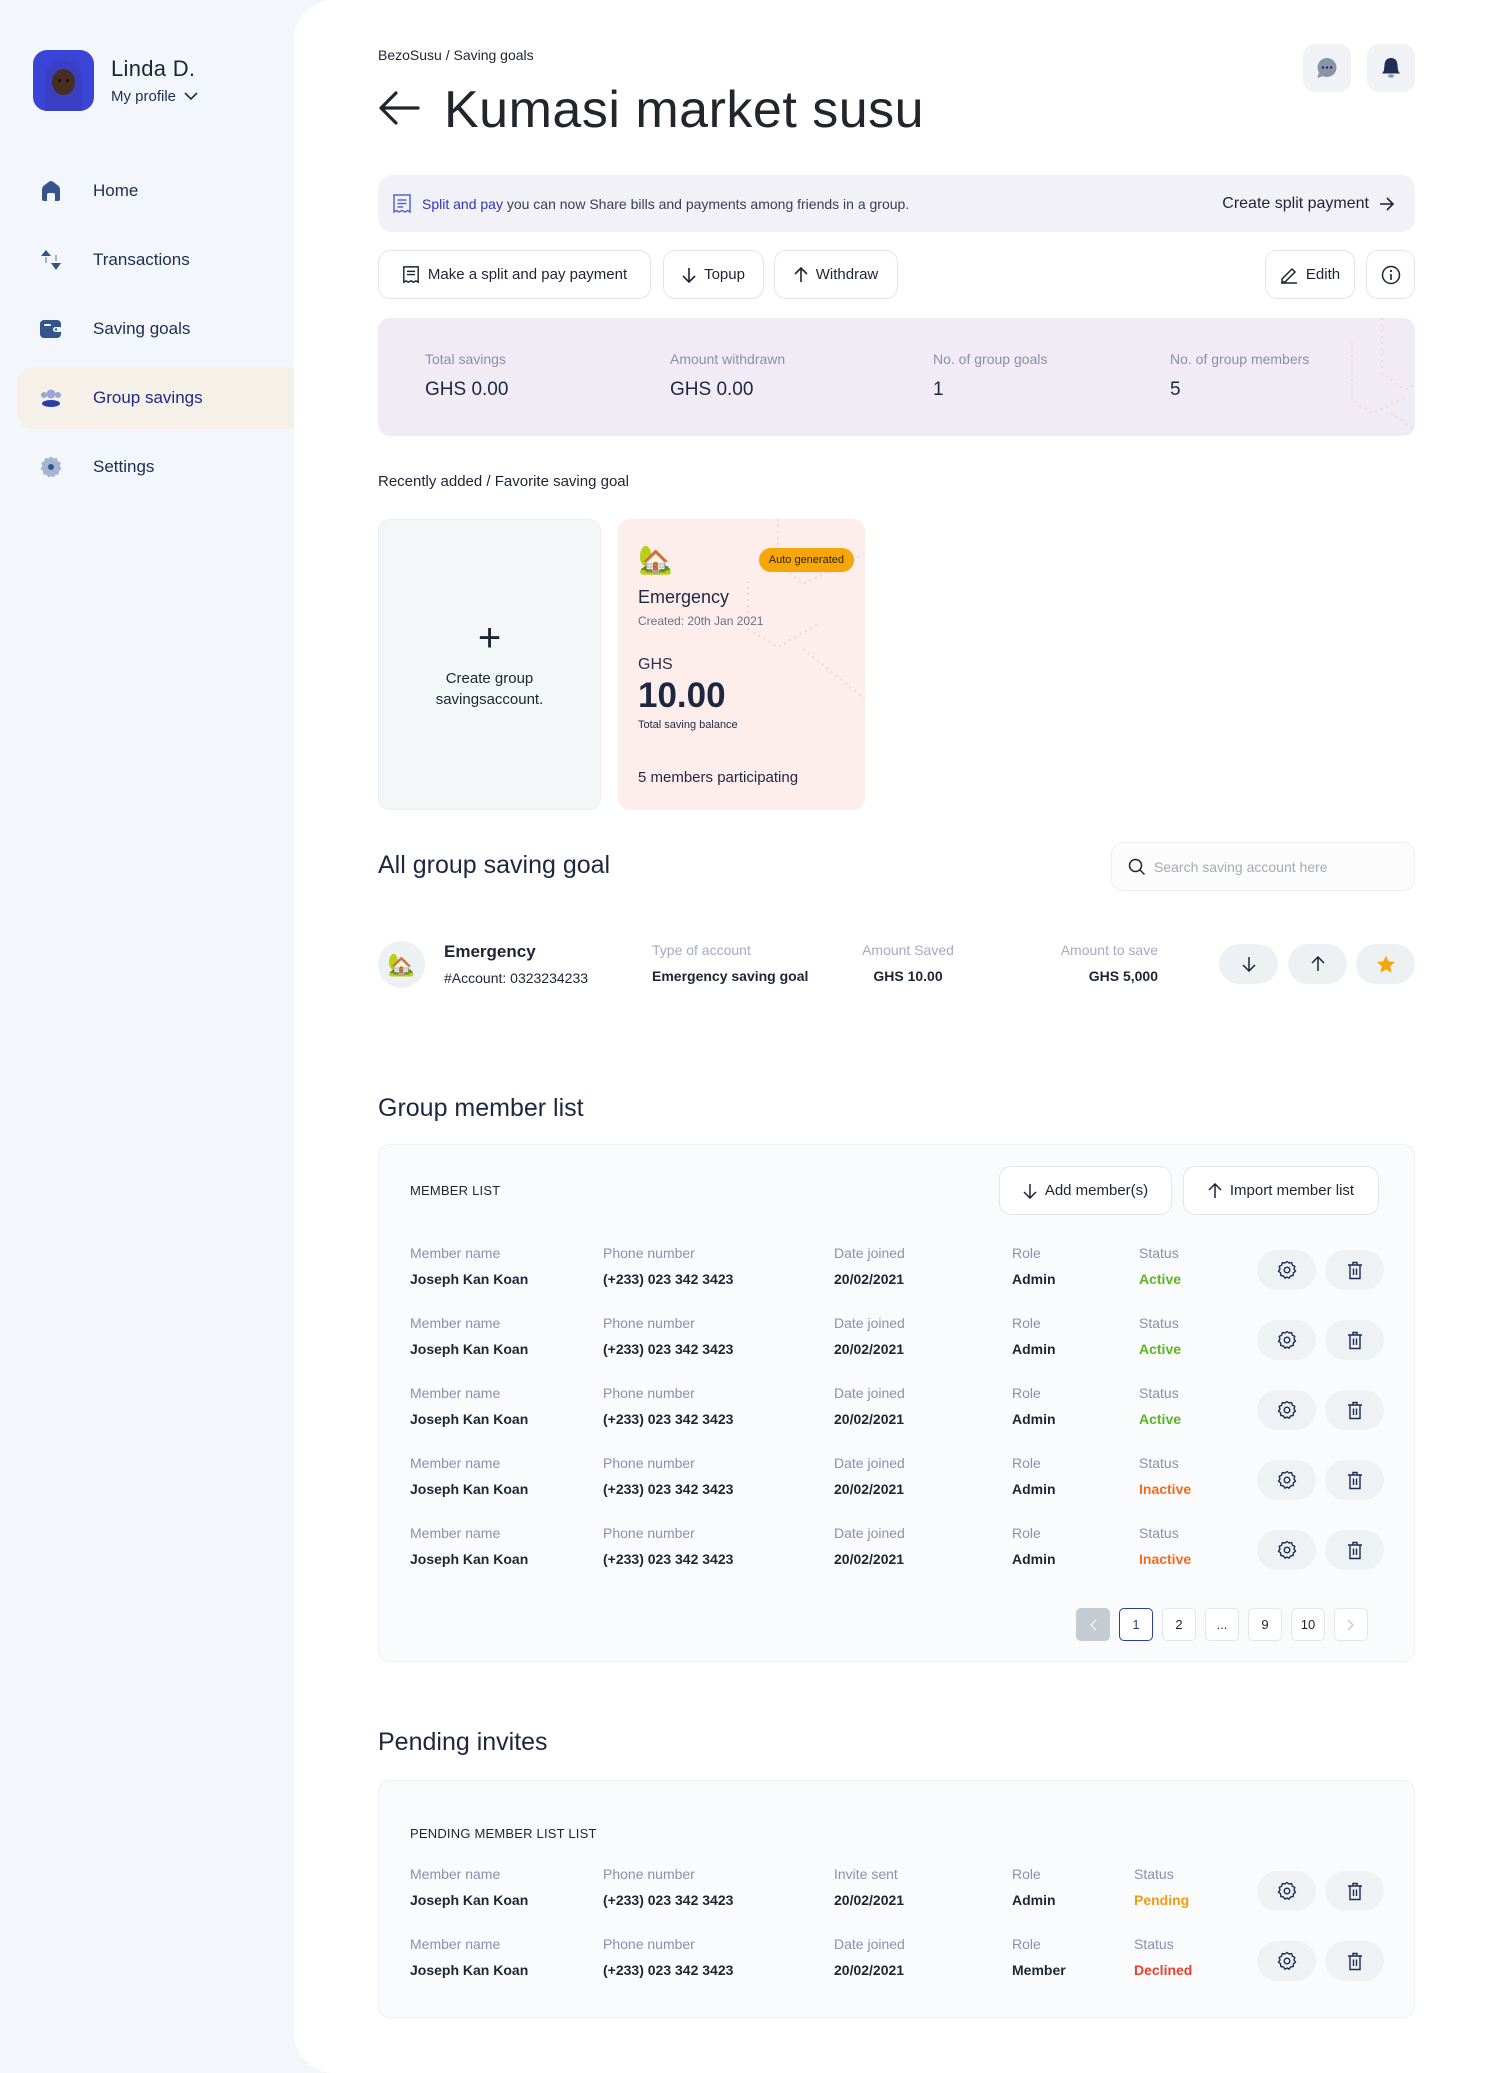 The image size is (1500, 2073). I want to click on pagination-page-10: 10, so click(1308, 1624).